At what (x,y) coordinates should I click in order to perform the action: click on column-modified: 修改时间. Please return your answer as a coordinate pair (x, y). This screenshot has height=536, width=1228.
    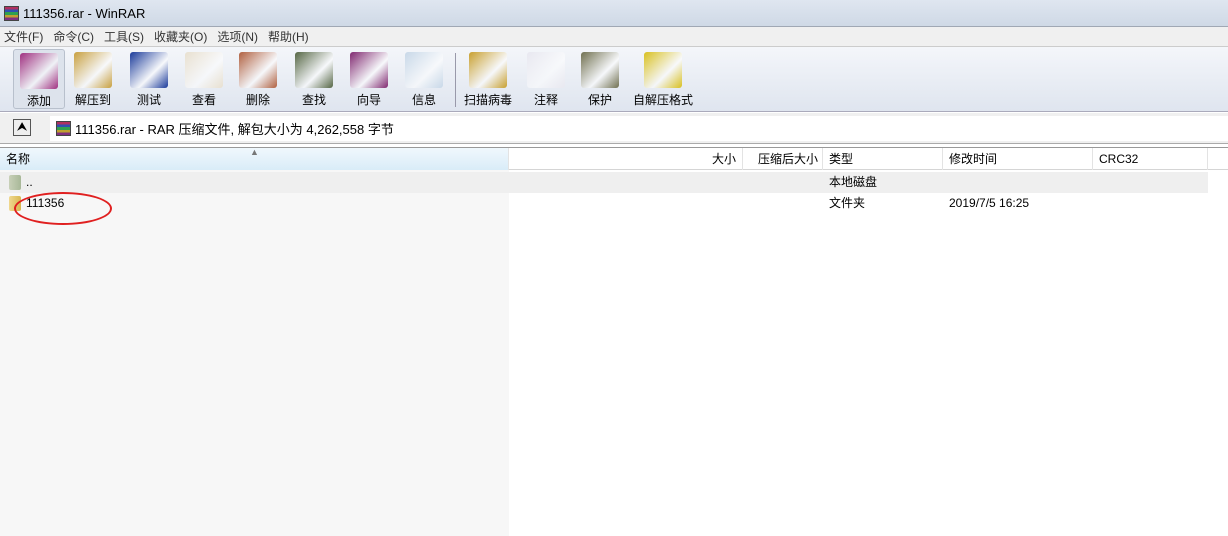
    Looking at the image, I should click on (1018, 159).